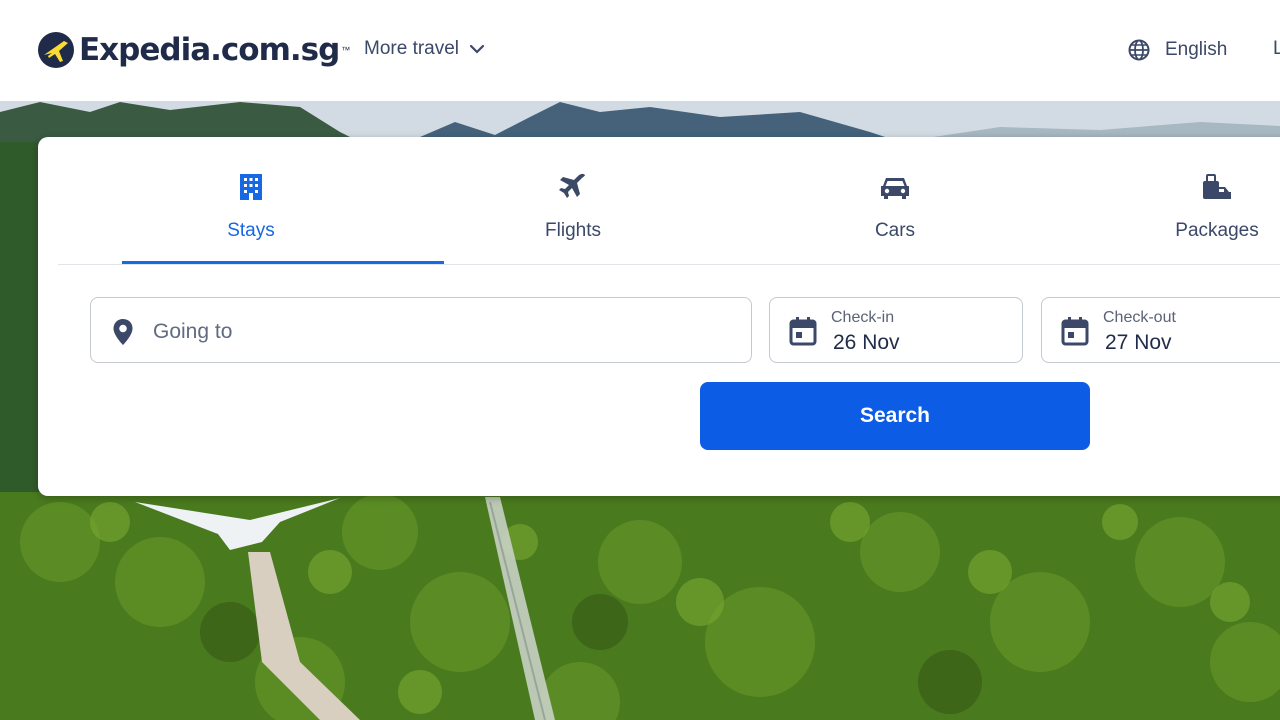 The height and width of the screenshot is (720, 1280). What do you see at coordinates (1276, 49) in the screenshot?
I see `header-cut-off-link: L` at bounding box center [1276, 49].